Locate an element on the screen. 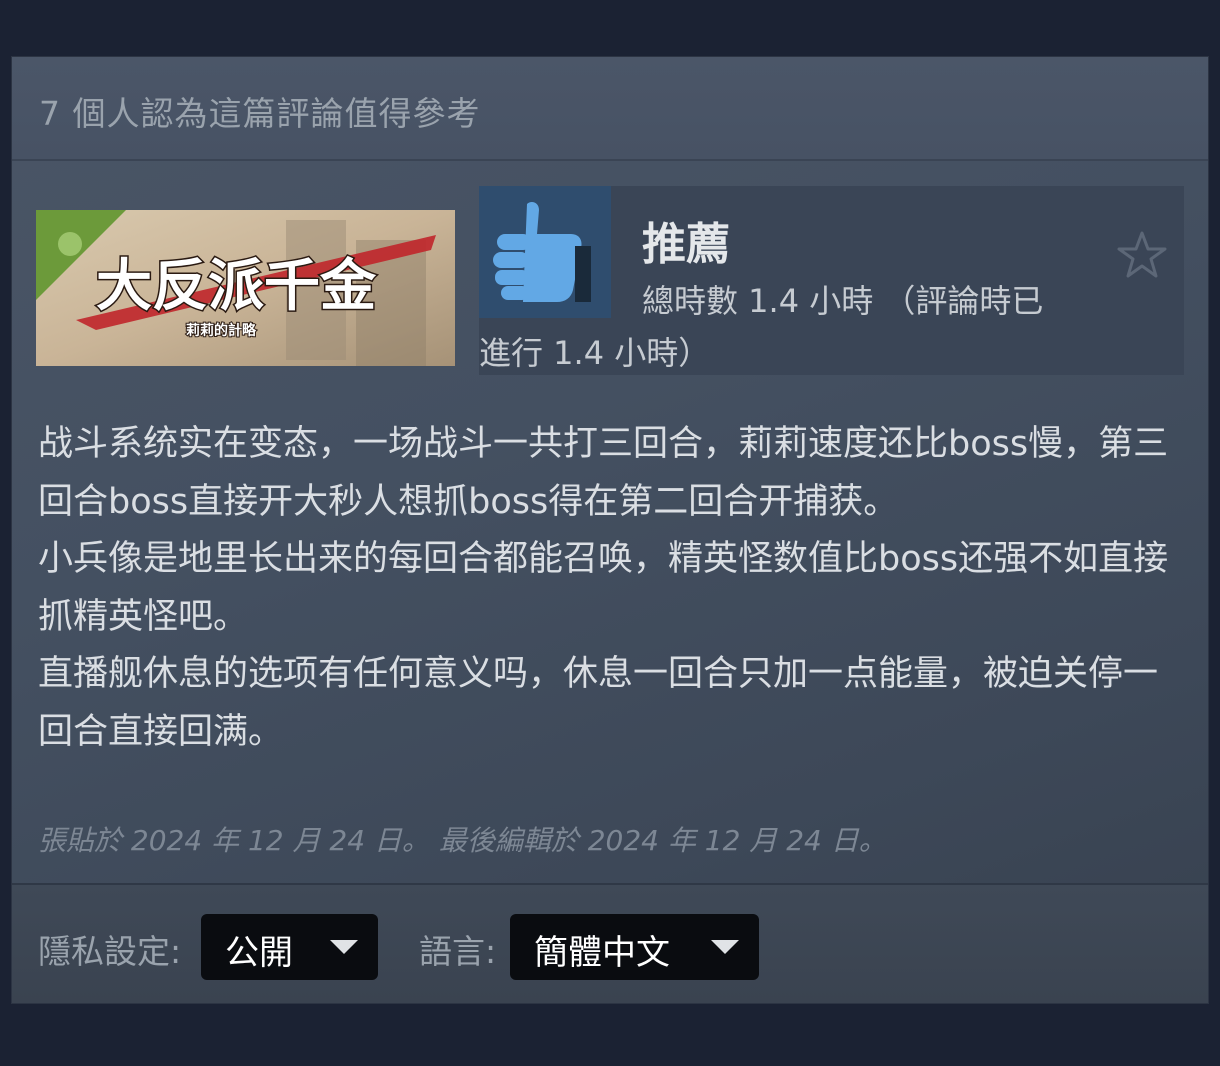  playtime-text-line2: 進行 1.4 小時） is located at coordinates (595, 353).